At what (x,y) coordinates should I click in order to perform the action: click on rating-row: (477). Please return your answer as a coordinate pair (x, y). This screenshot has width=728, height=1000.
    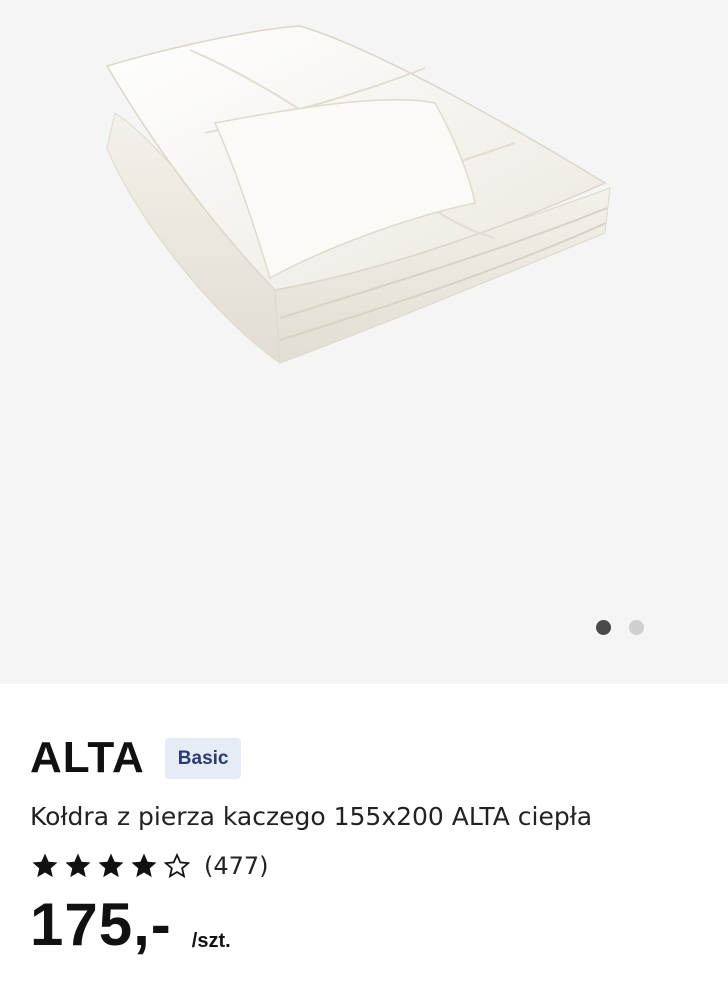
    Looking at the image, I should click on (369, 866).